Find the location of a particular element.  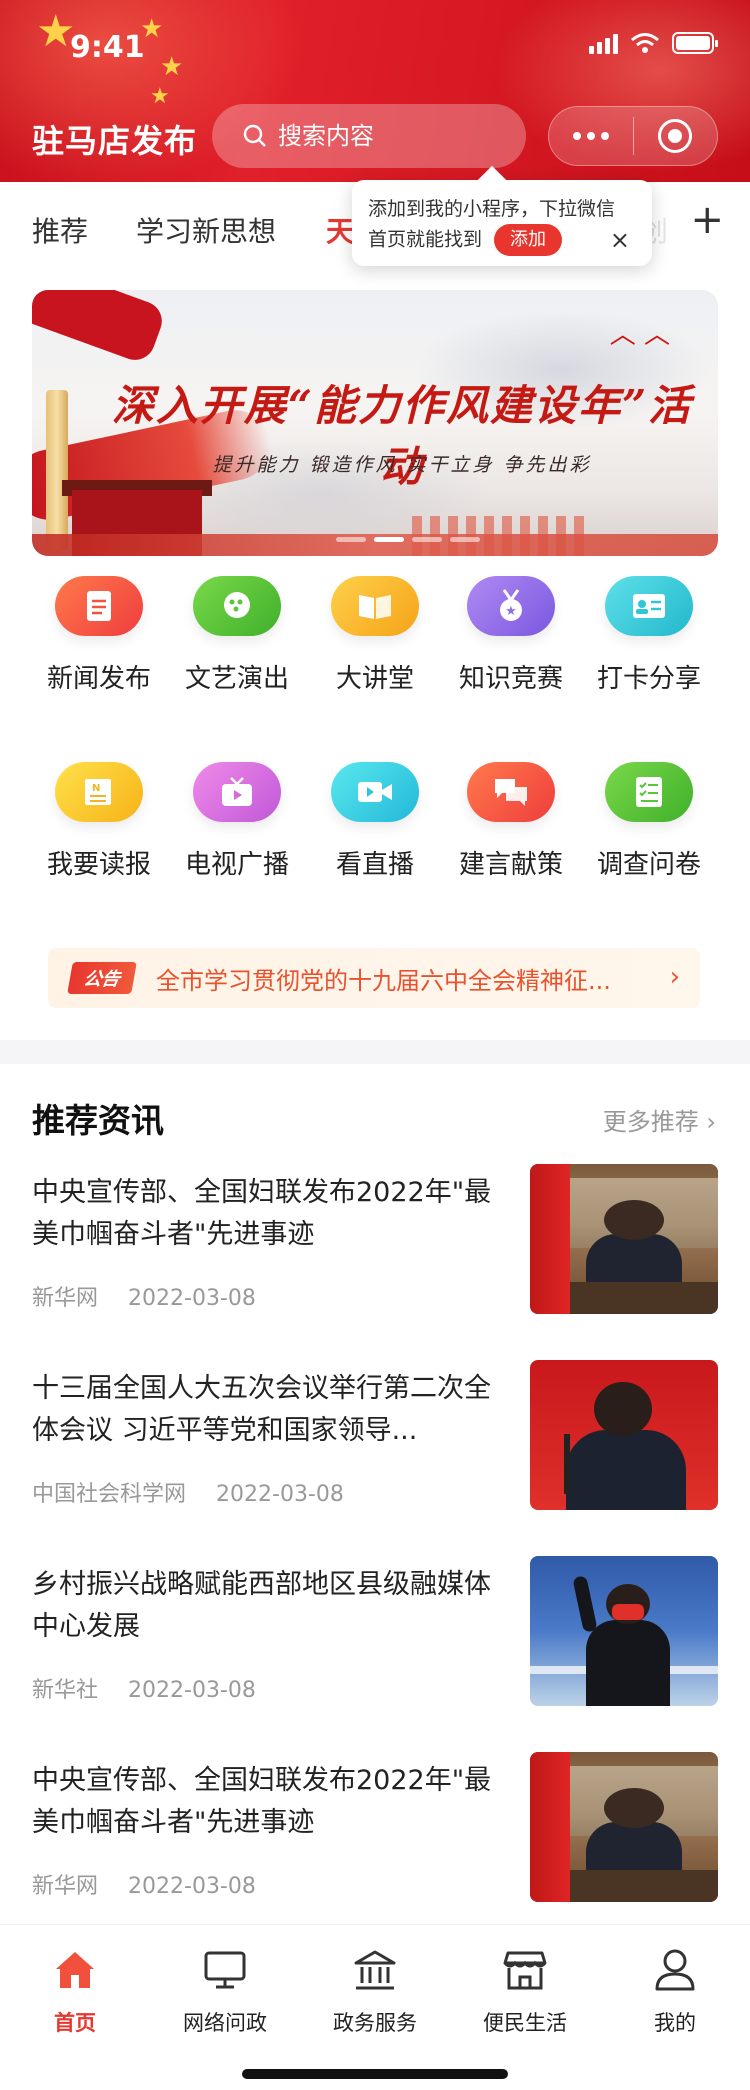

user-icon is located at coordinates (675, 1970).